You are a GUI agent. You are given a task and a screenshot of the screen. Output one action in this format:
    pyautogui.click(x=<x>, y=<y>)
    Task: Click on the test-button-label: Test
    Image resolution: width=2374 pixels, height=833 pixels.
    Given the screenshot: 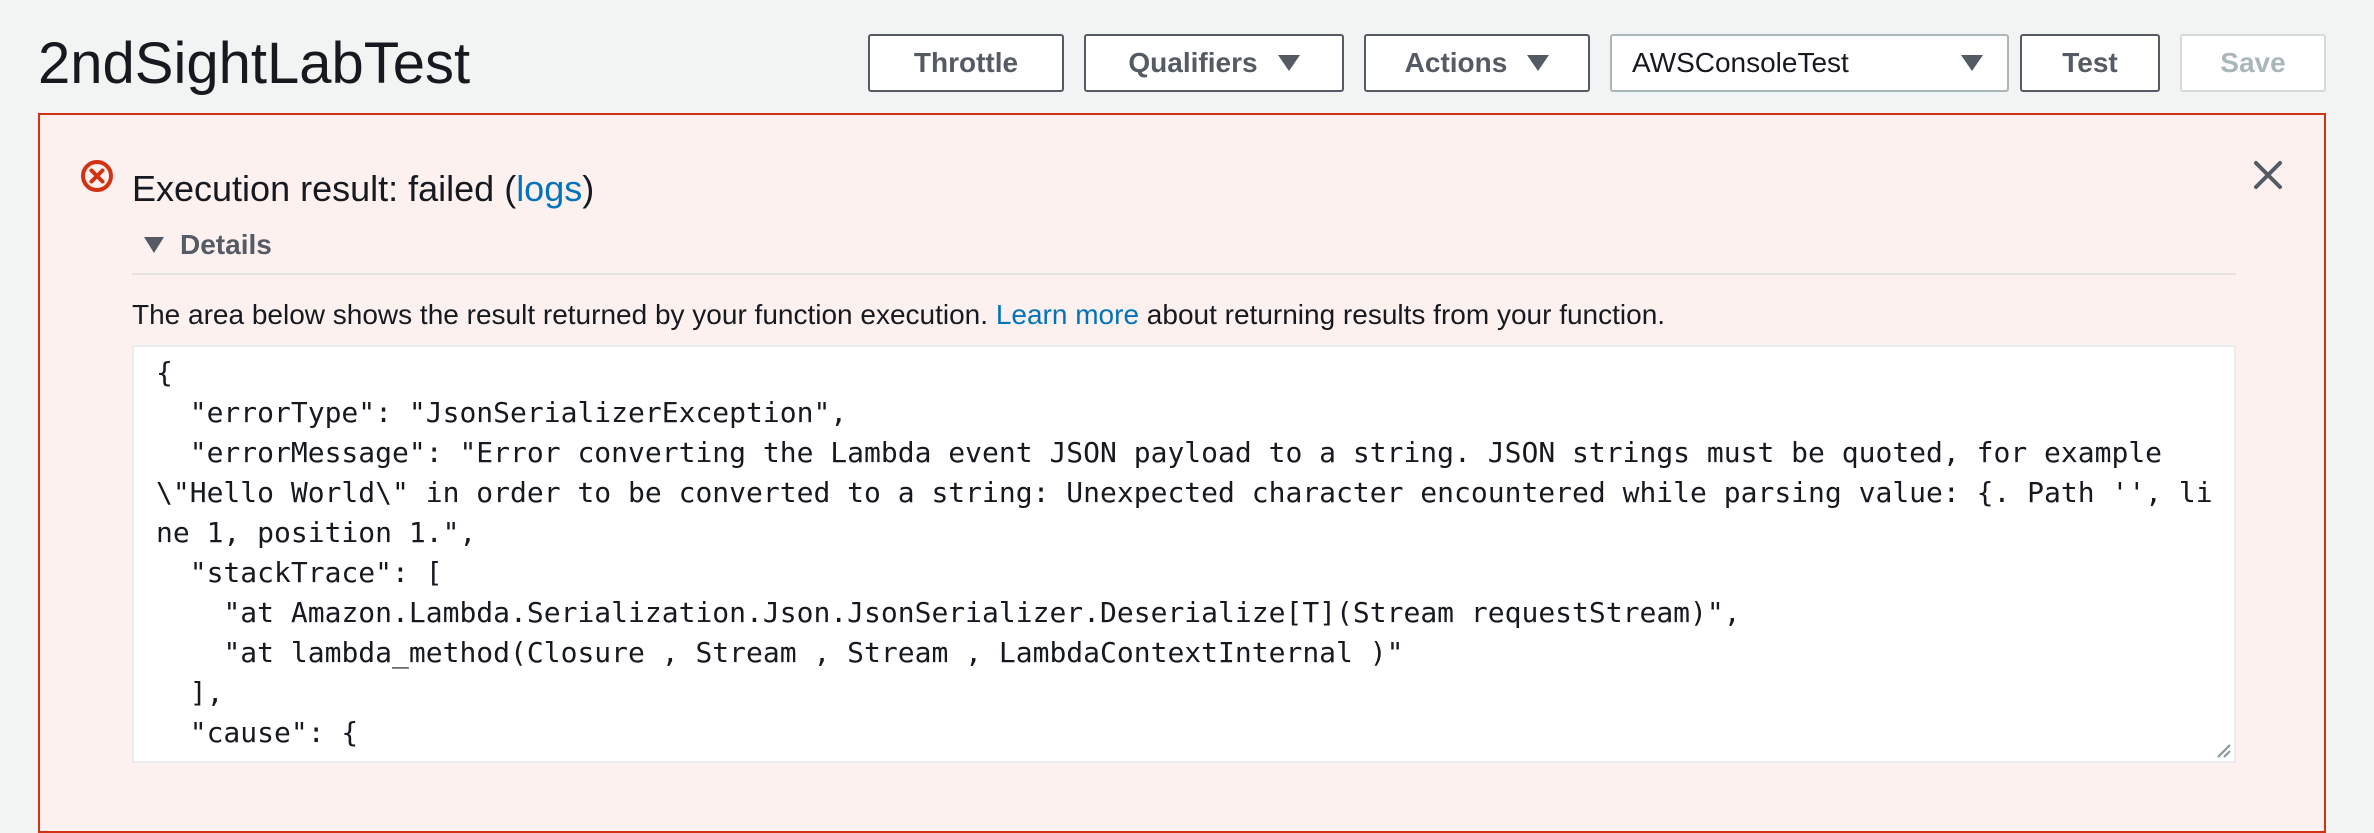 What is the action you would take?
    pyautogui.click(x=2090, y=62)
    